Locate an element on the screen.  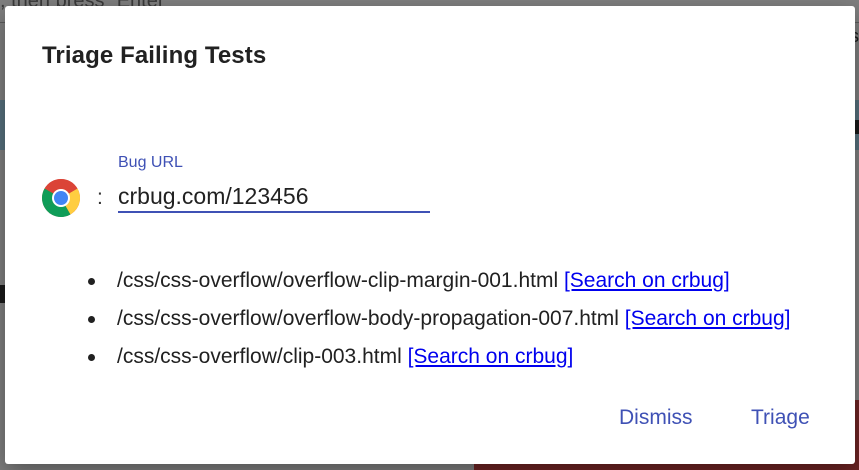
bug-url-input is located at coordinates (274, 197).